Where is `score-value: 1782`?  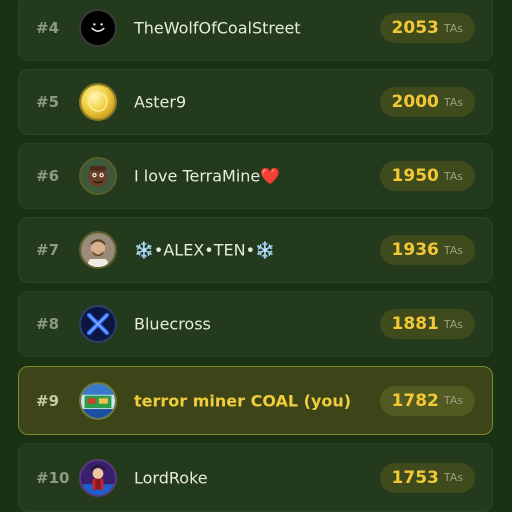 score-value: 1782 is located at coordinates (415, 400).